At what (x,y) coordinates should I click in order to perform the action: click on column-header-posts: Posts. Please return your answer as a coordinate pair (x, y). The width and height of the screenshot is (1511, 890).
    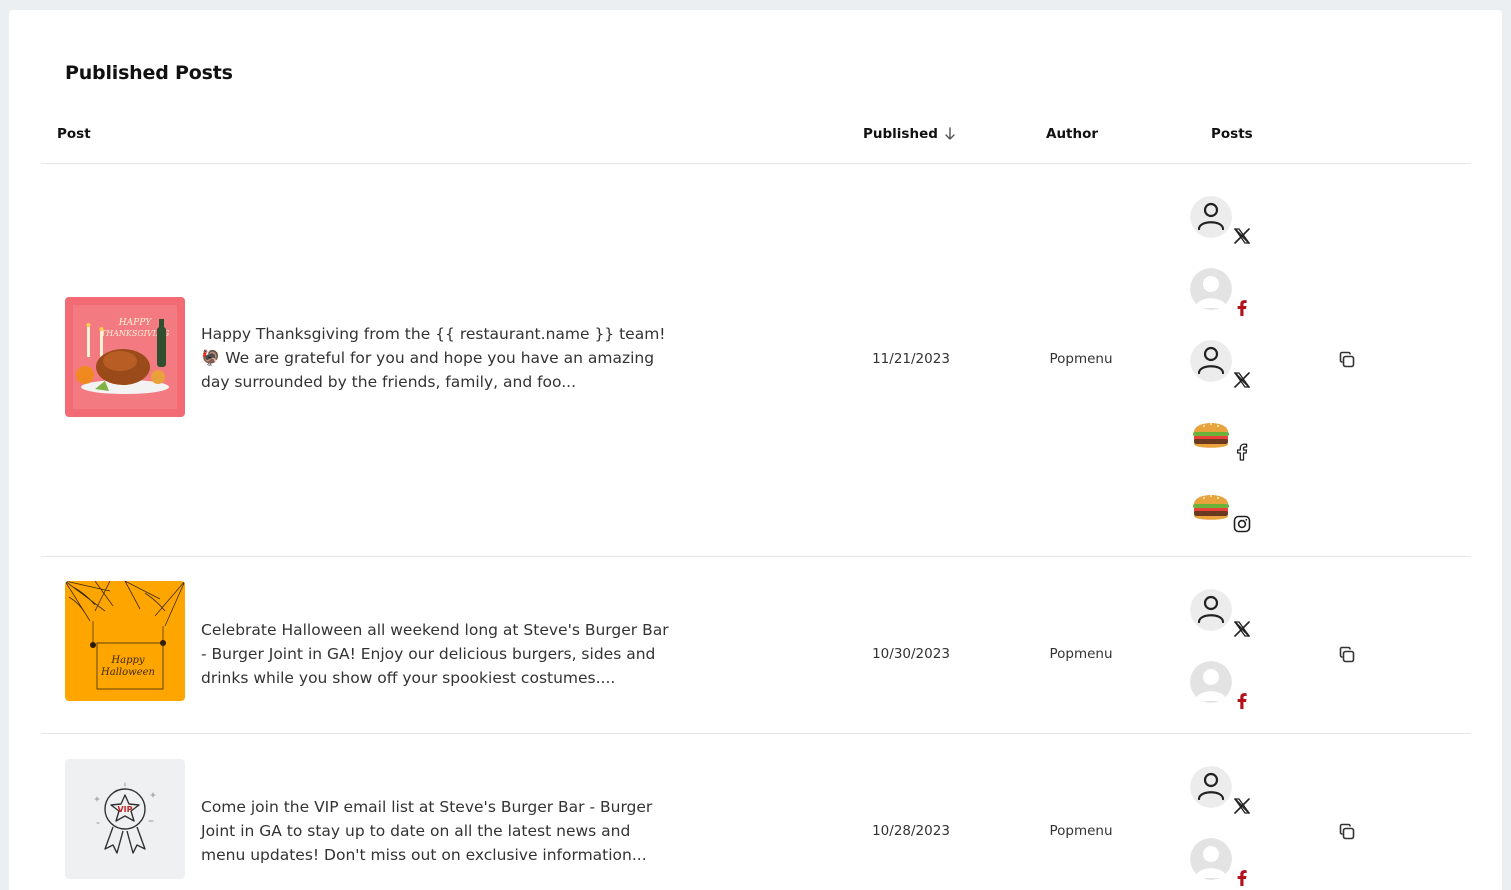
    Looking at the image, I should click on (1232, 134).